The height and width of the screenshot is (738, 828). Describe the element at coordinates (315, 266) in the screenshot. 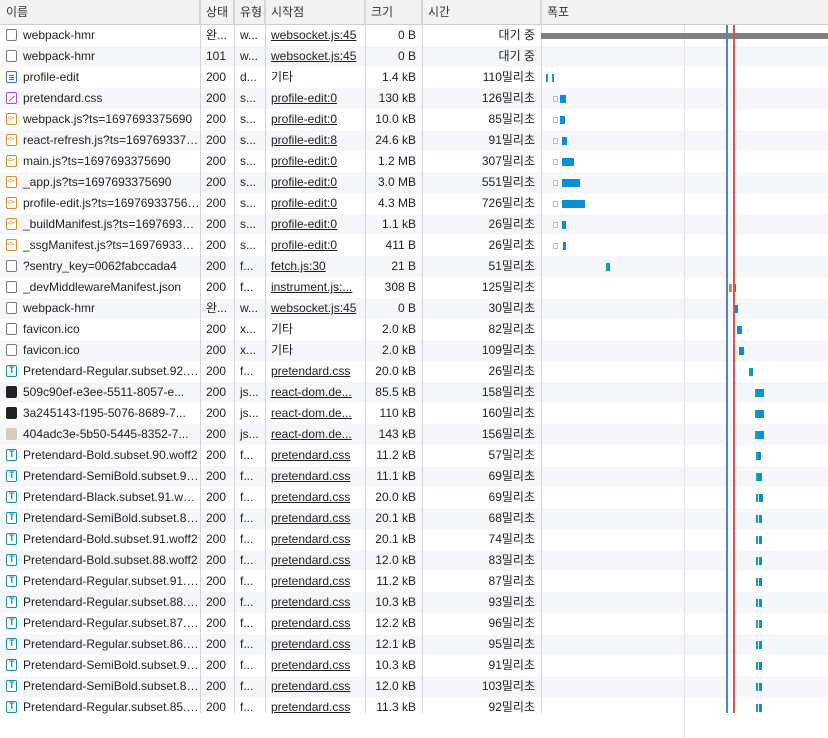

I see `request-initiator: fetch.js:30` at that location.